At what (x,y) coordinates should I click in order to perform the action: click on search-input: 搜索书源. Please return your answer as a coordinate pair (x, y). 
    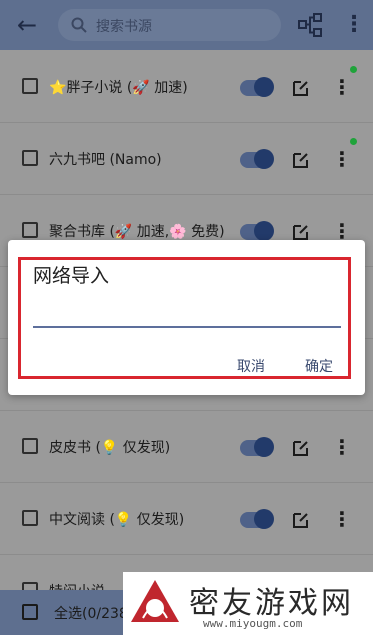
    Looking at the image, I should click on (169, 25).